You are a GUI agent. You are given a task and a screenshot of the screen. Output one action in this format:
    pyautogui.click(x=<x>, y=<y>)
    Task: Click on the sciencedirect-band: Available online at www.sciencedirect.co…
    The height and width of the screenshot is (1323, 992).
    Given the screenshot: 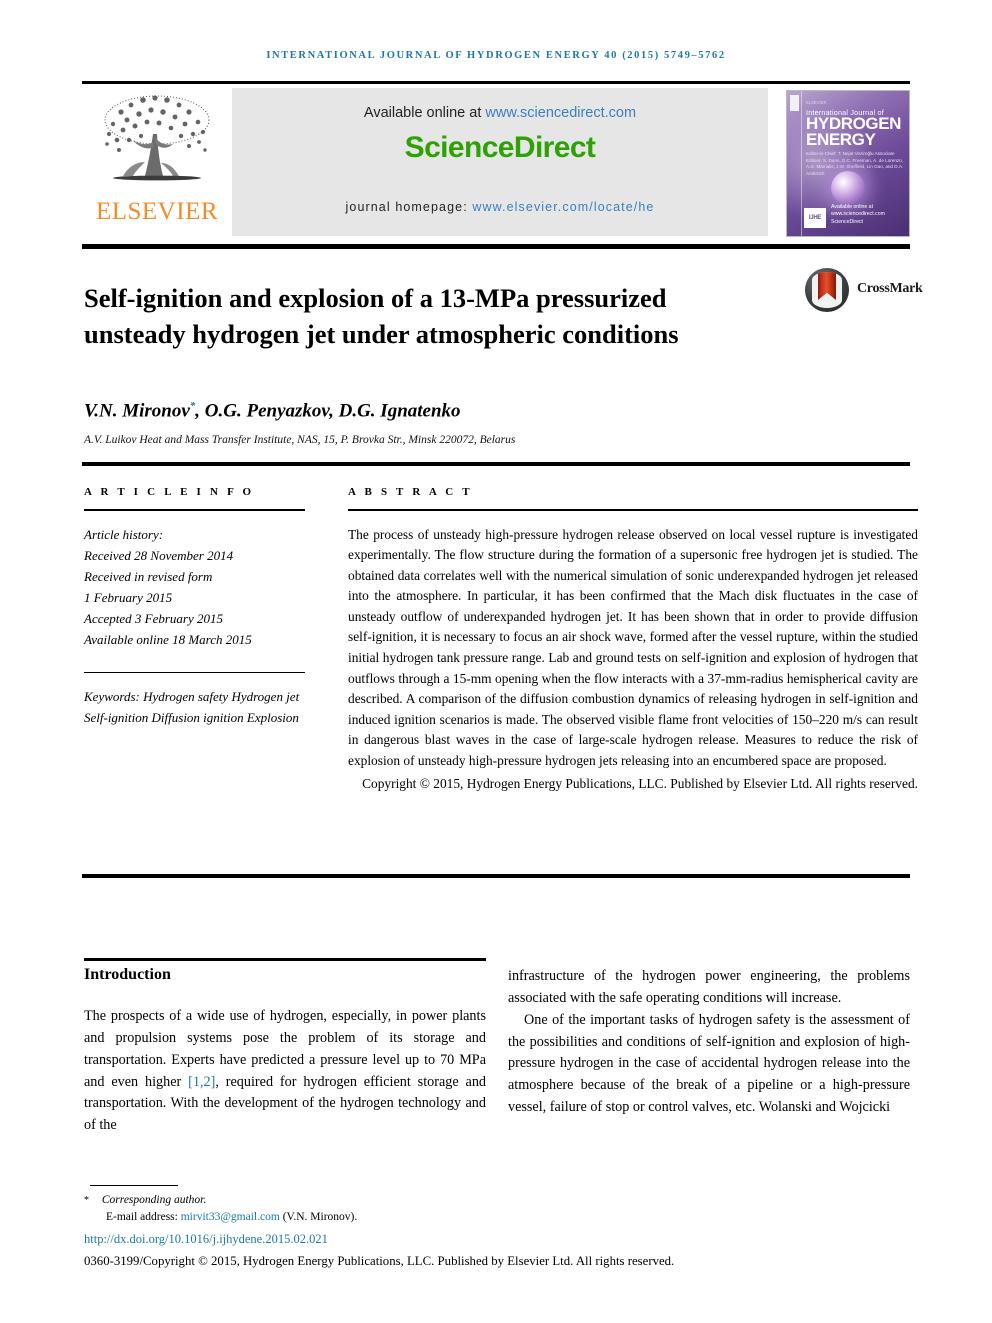 What is the action you would take?
    pyautogui.click(x=500, y=162)
    